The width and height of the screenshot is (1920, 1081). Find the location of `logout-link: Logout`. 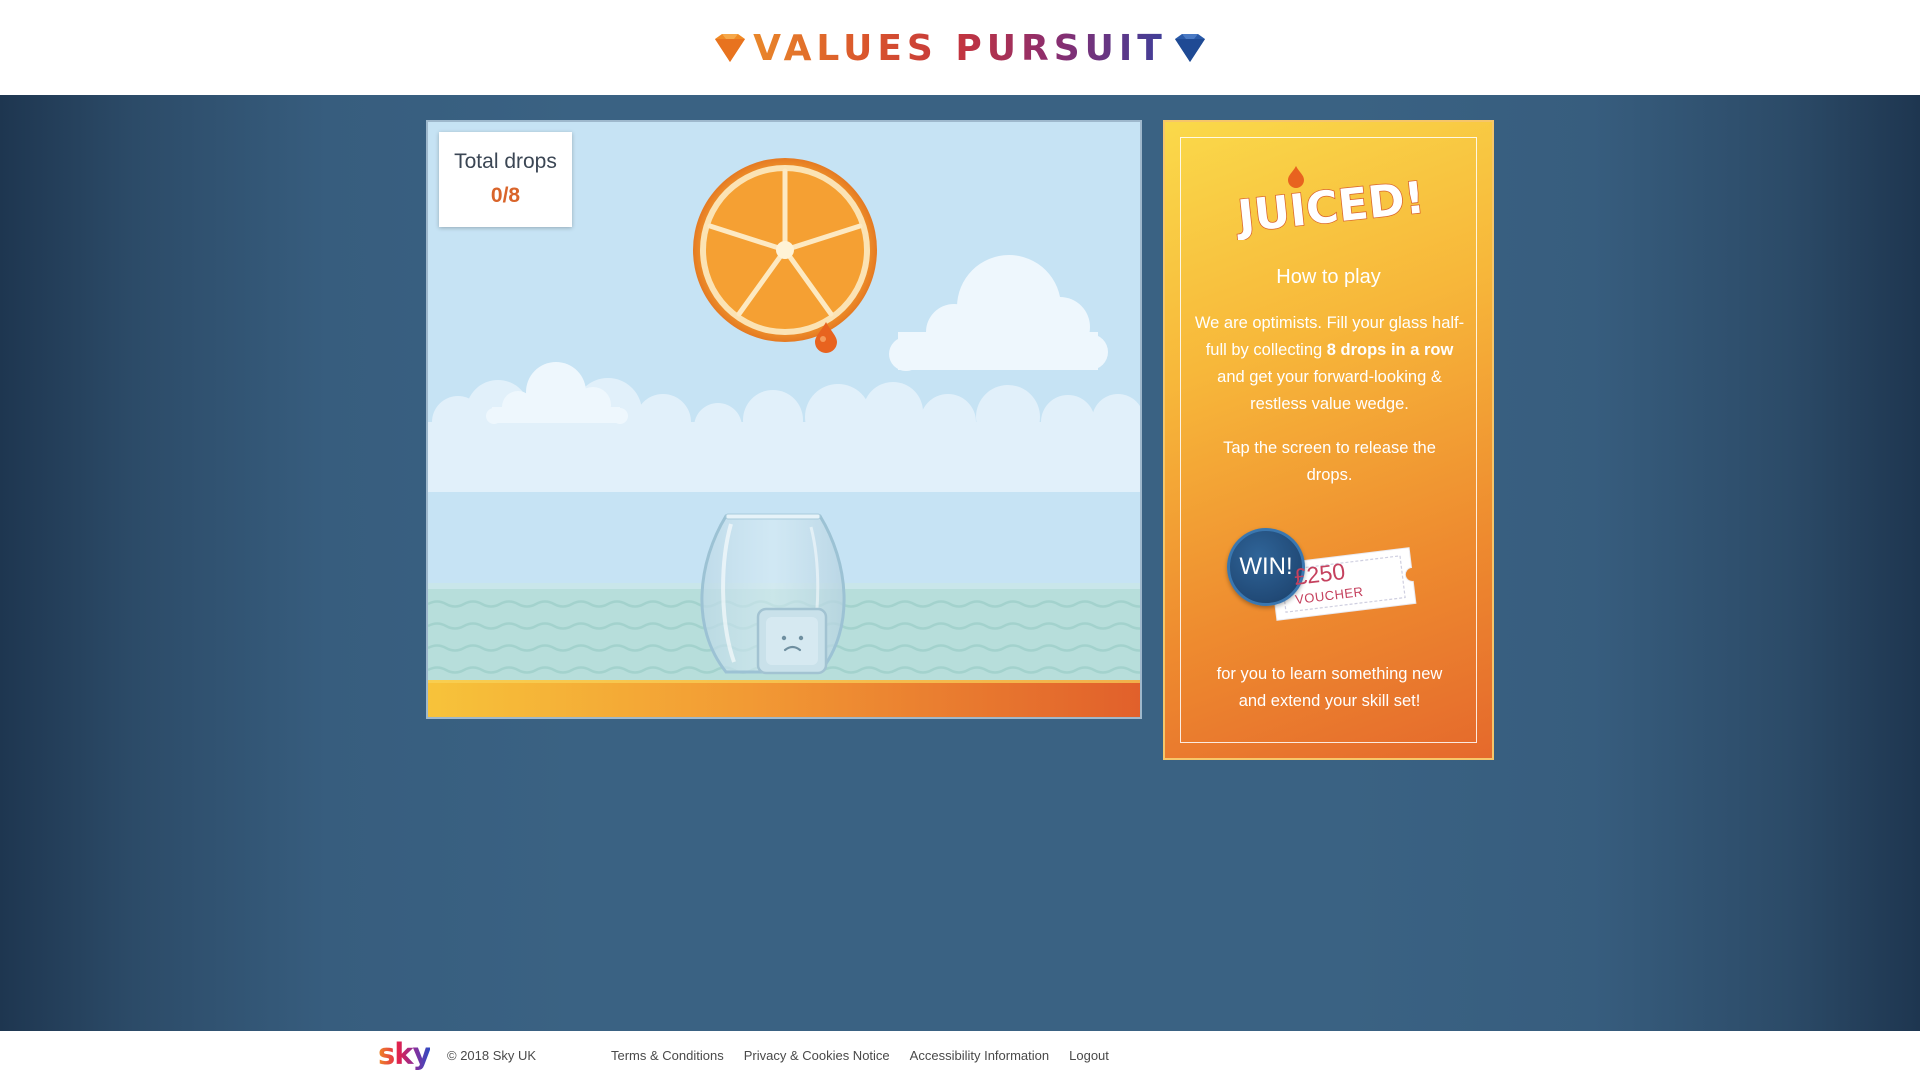

logout-link: Logout is located at coordinates (1089, 1055).